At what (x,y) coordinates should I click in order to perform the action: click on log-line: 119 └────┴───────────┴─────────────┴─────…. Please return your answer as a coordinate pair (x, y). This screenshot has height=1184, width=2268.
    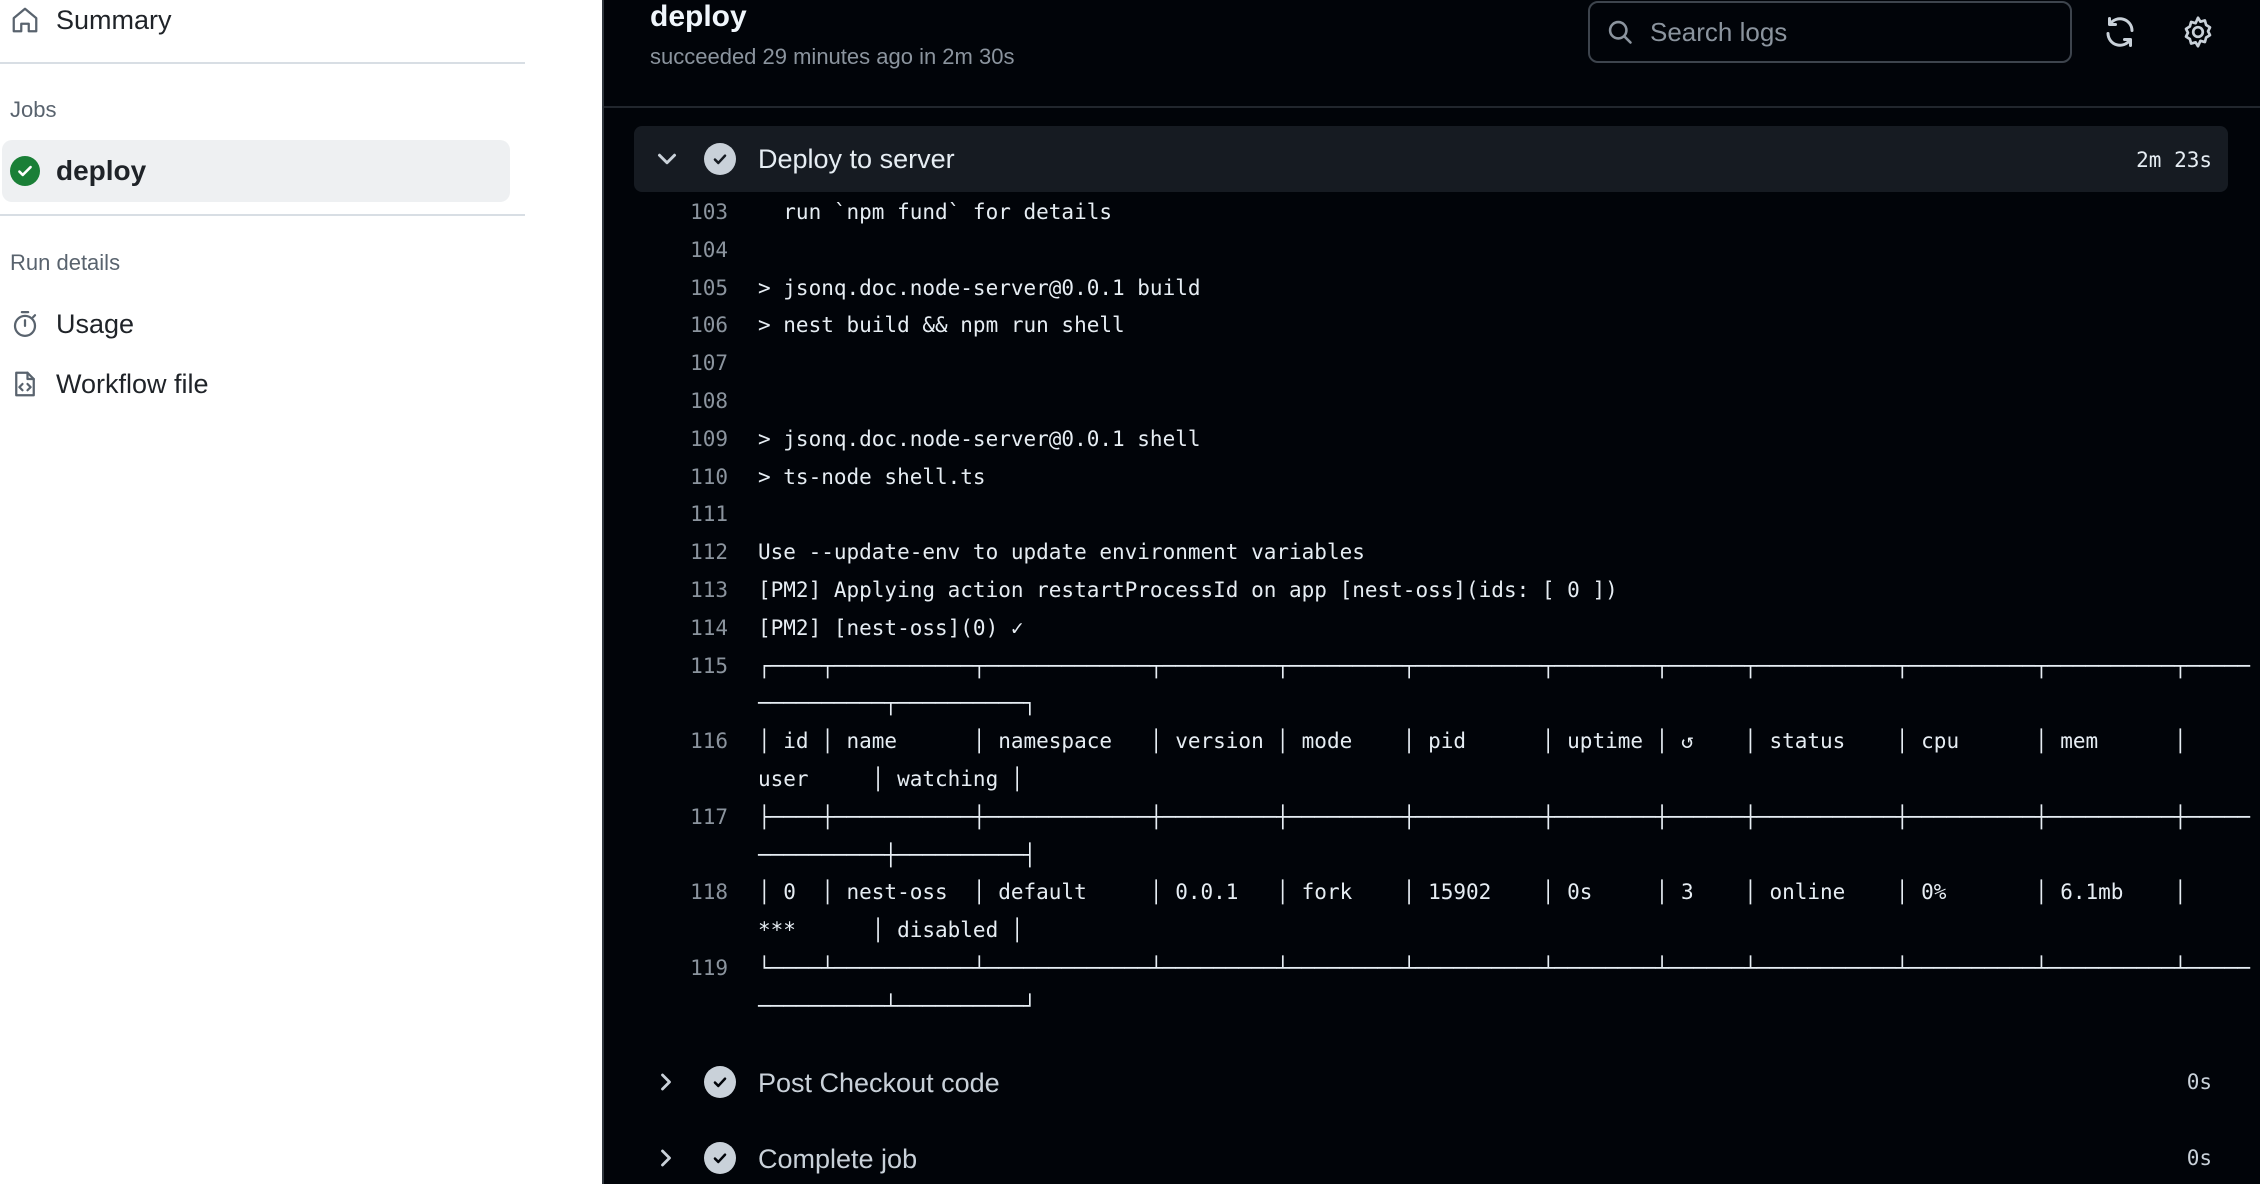
    Looking at the image, I should click on (1442, 971).